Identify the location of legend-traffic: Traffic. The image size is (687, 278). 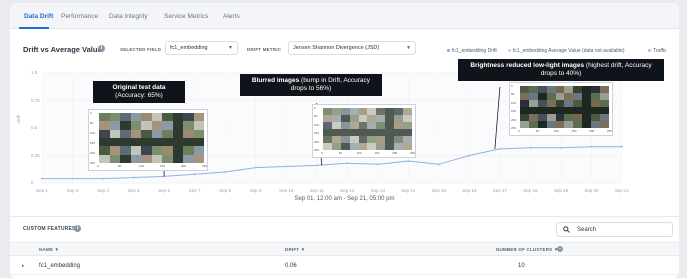
(657, 51).